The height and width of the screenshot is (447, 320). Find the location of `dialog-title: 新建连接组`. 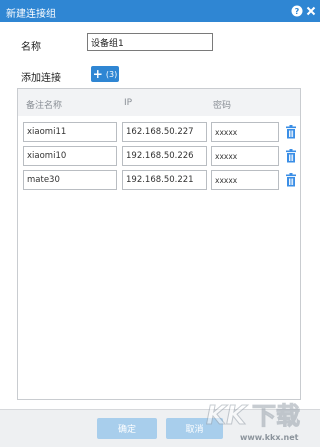

dialog-title: 新建连接组 is located at coordinates (31, 14).